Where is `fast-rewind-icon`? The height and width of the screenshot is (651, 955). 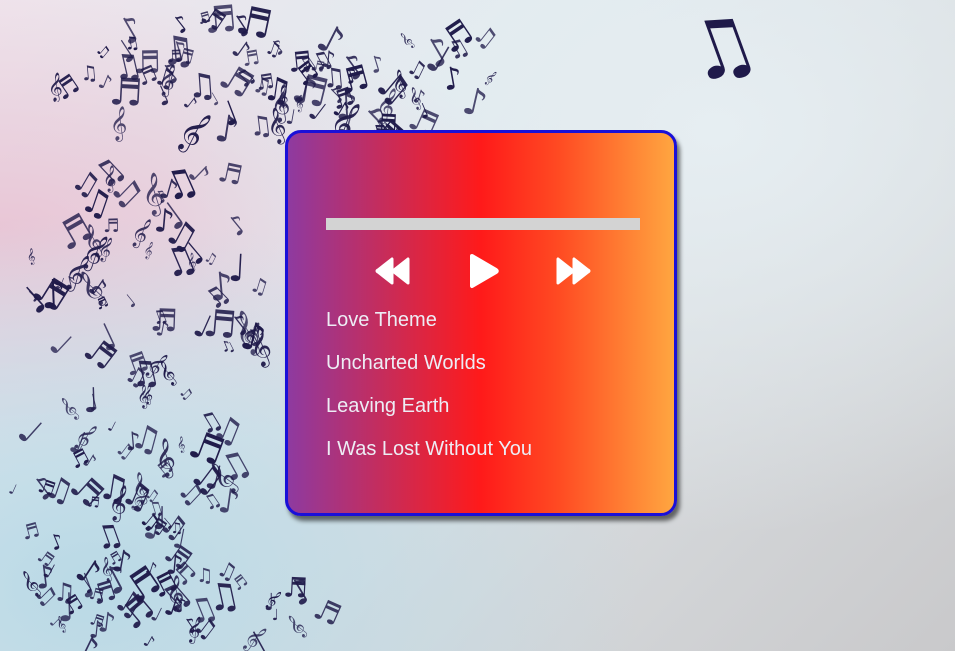 fast-rewind-icon is located at coordinates (392, 271).